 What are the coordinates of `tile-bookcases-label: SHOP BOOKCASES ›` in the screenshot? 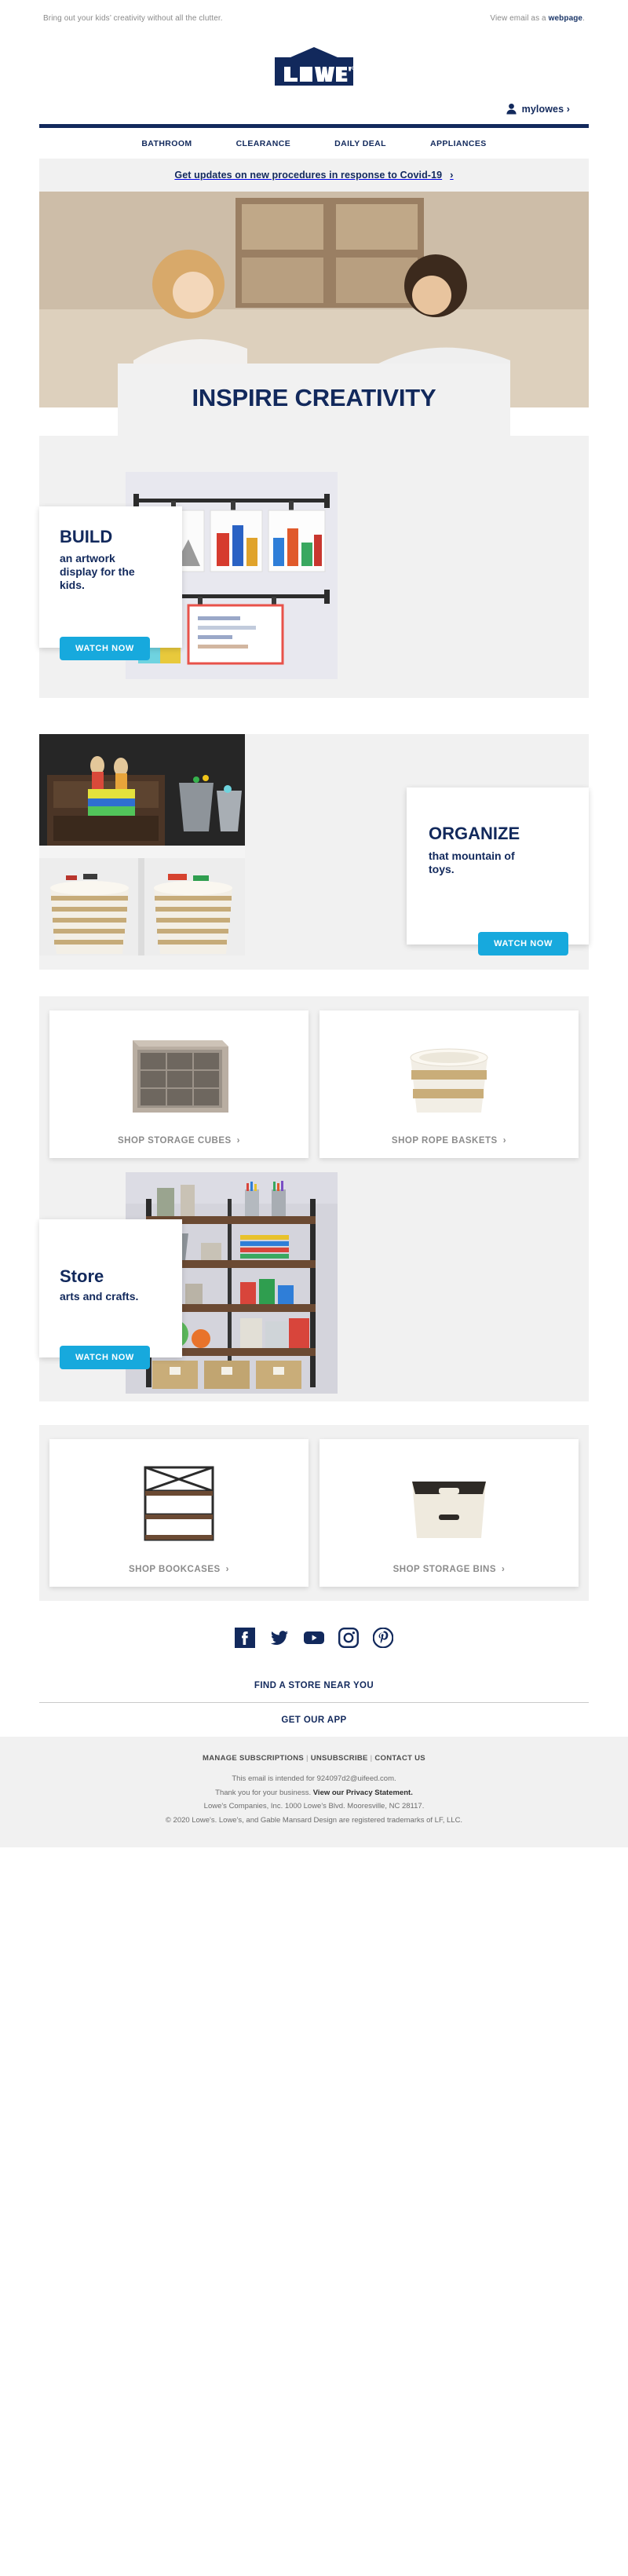 It's located at (179, 1569).